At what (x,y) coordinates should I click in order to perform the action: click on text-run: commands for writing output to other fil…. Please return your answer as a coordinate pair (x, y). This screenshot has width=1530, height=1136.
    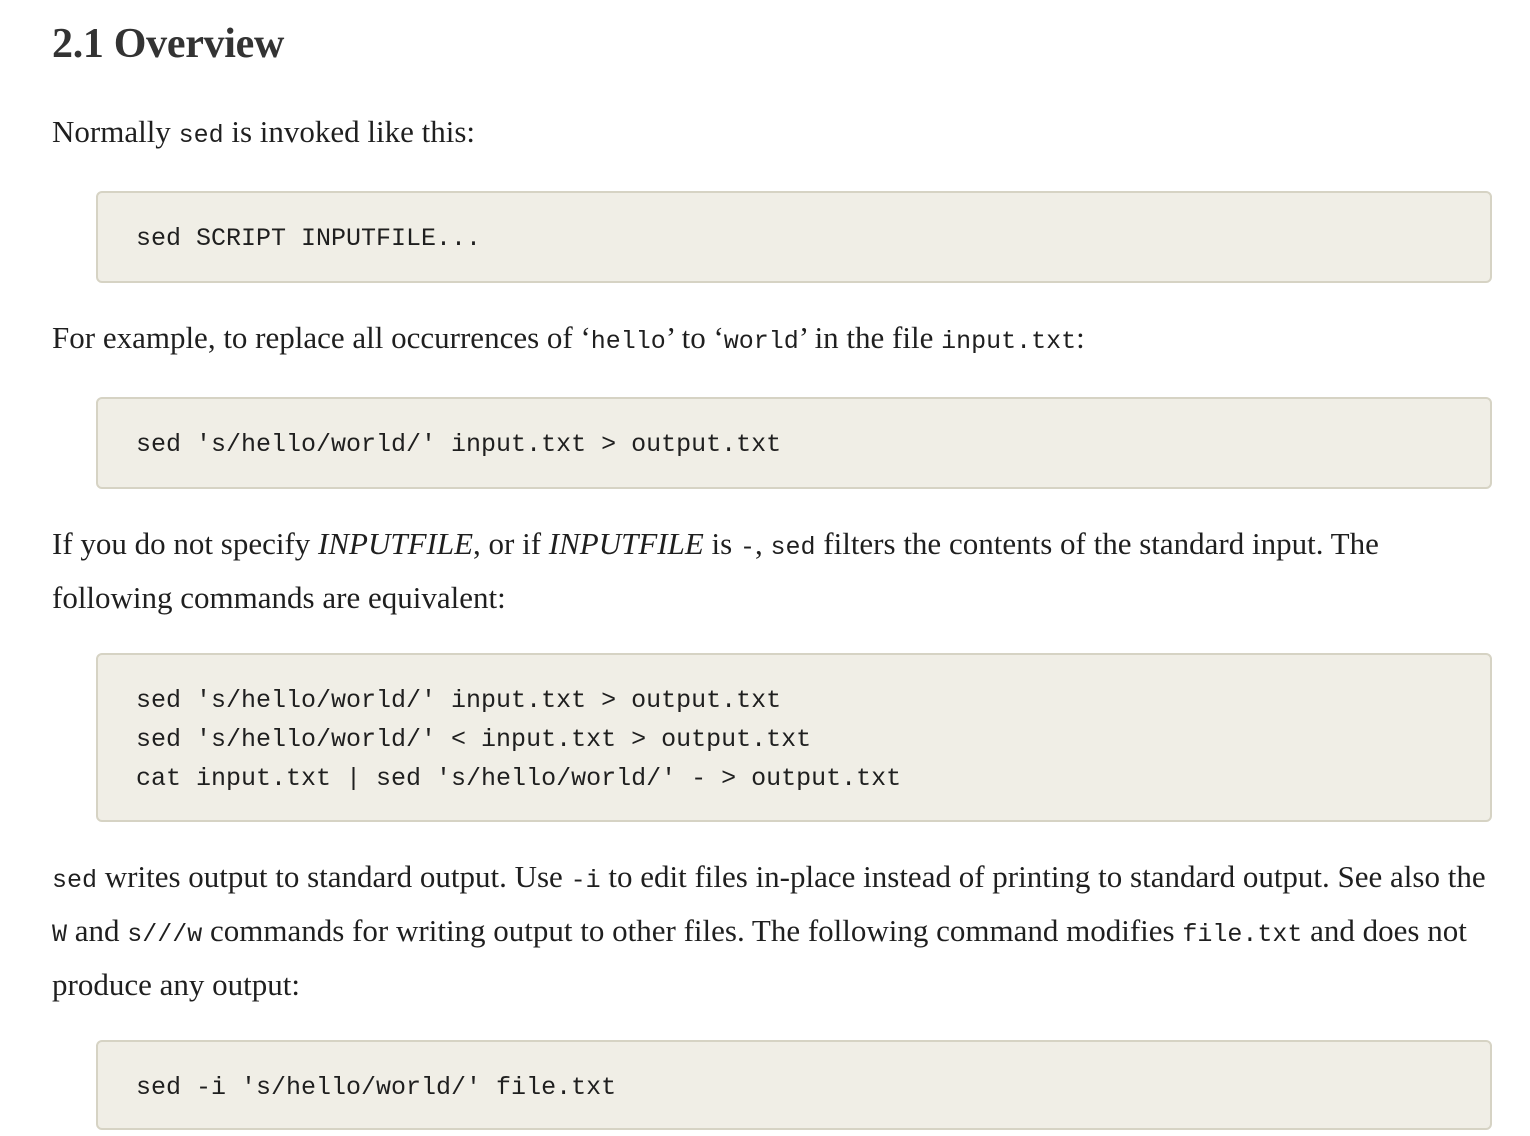
    Looking at the image, I should click on (692, 930).